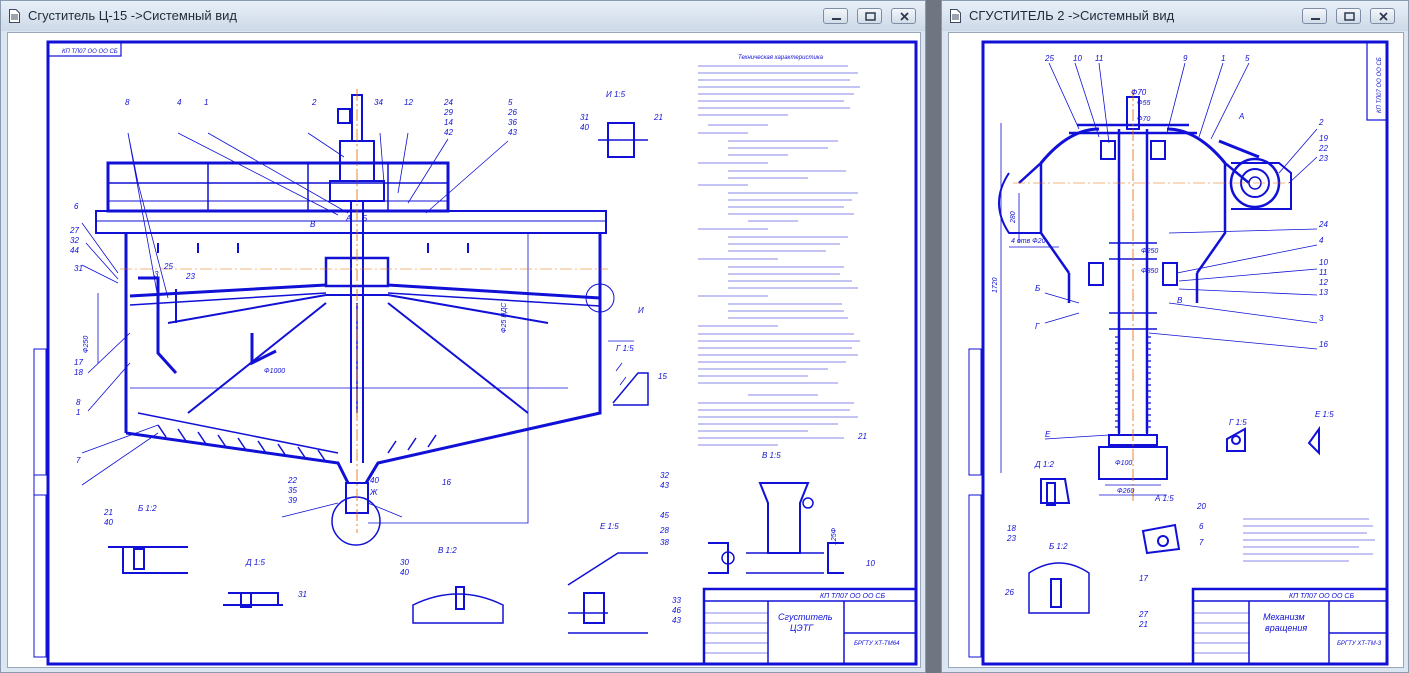 The image size is (1409, 673). Describe the element at coordinates (504, 317) in the screenshot. I see `dim-height: Ф25 НДС` at that location.